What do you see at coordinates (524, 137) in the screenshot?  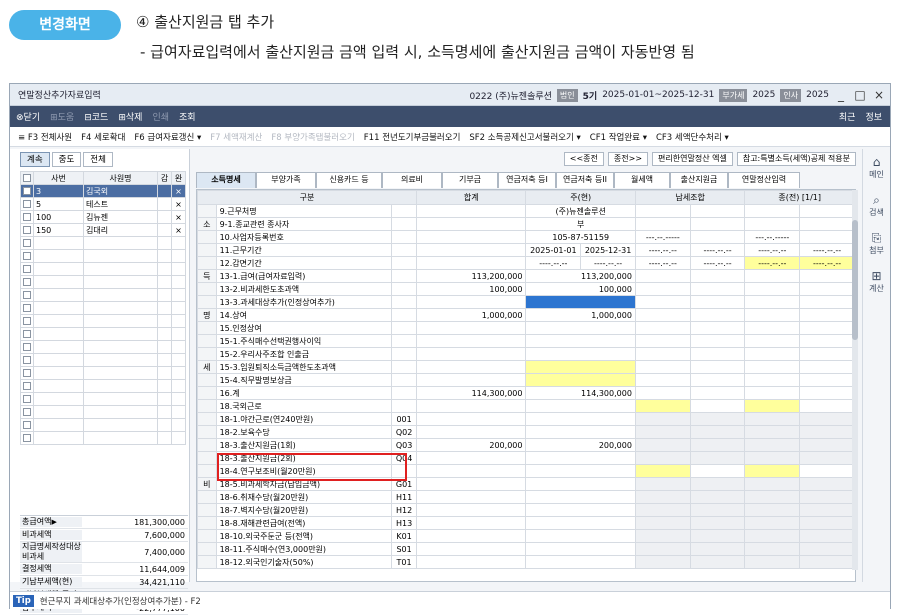 I see `toolbar-item-6: SF2 소득공제신고서불러오기 ▾` at bounding box center [524, 137].